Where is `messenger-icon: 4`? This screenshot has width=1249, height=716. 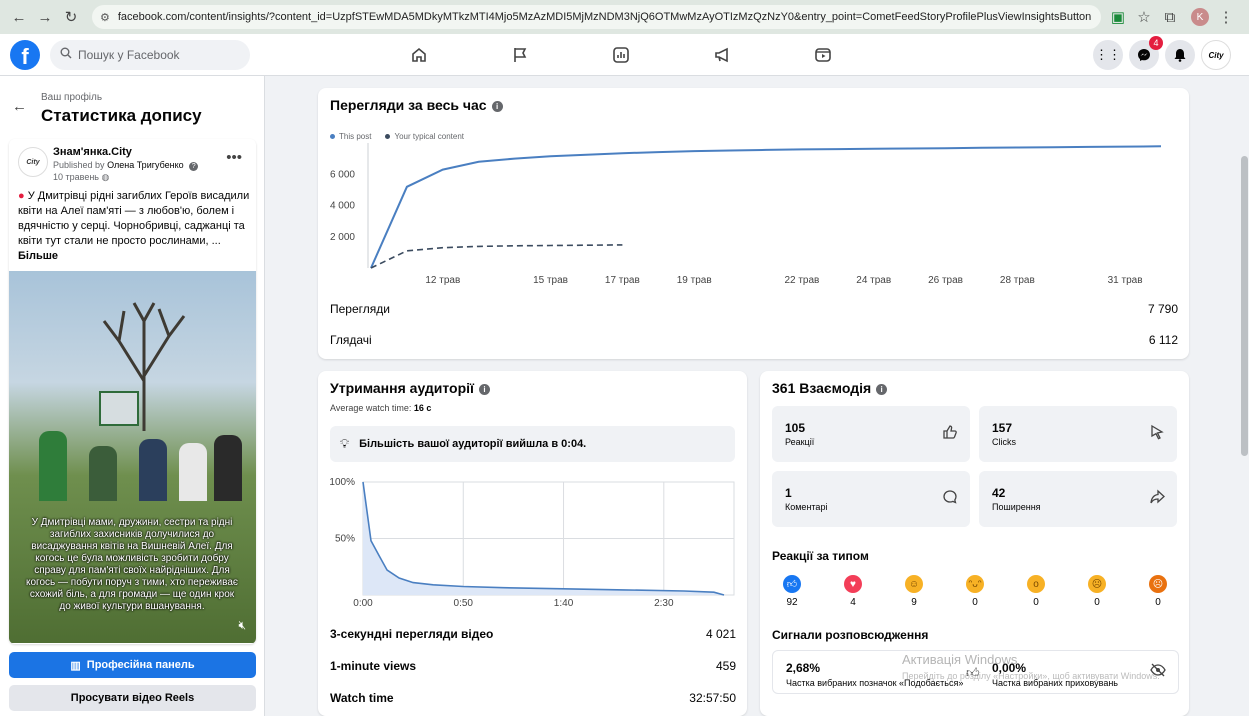 messenger-icon: 4 is located at coordinates (1146, 53).